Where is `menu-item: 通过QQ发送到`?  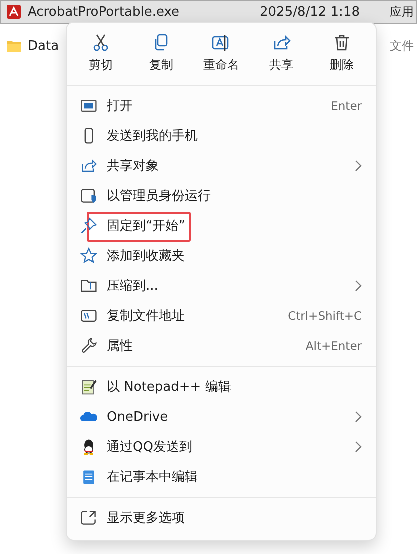
menu-item: 通过QQ发送到 is located at coordinates (221, 447).